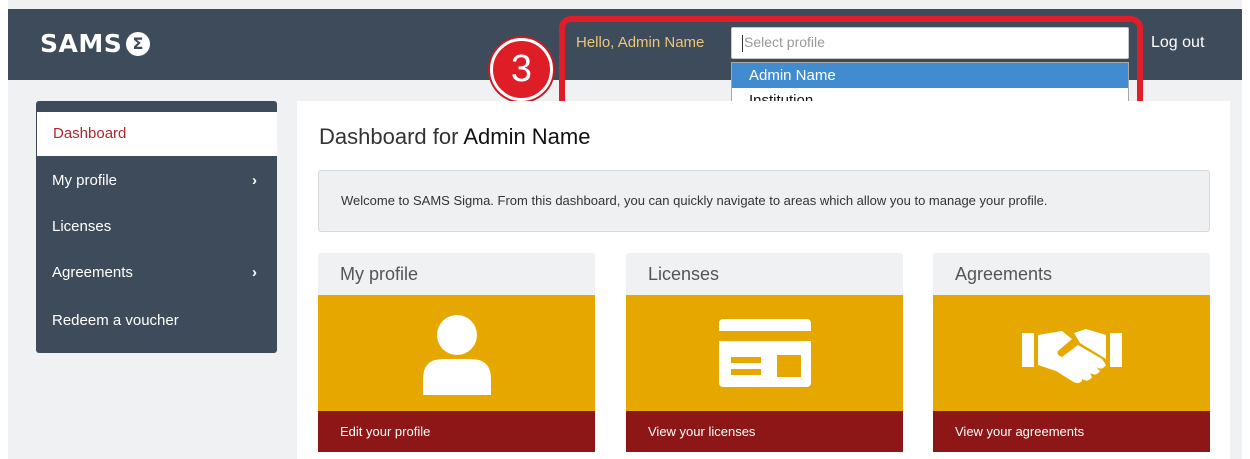 The width and height of the screenshot is (1250, 459). I want to click on handshake-icon, so click(1071, 357).